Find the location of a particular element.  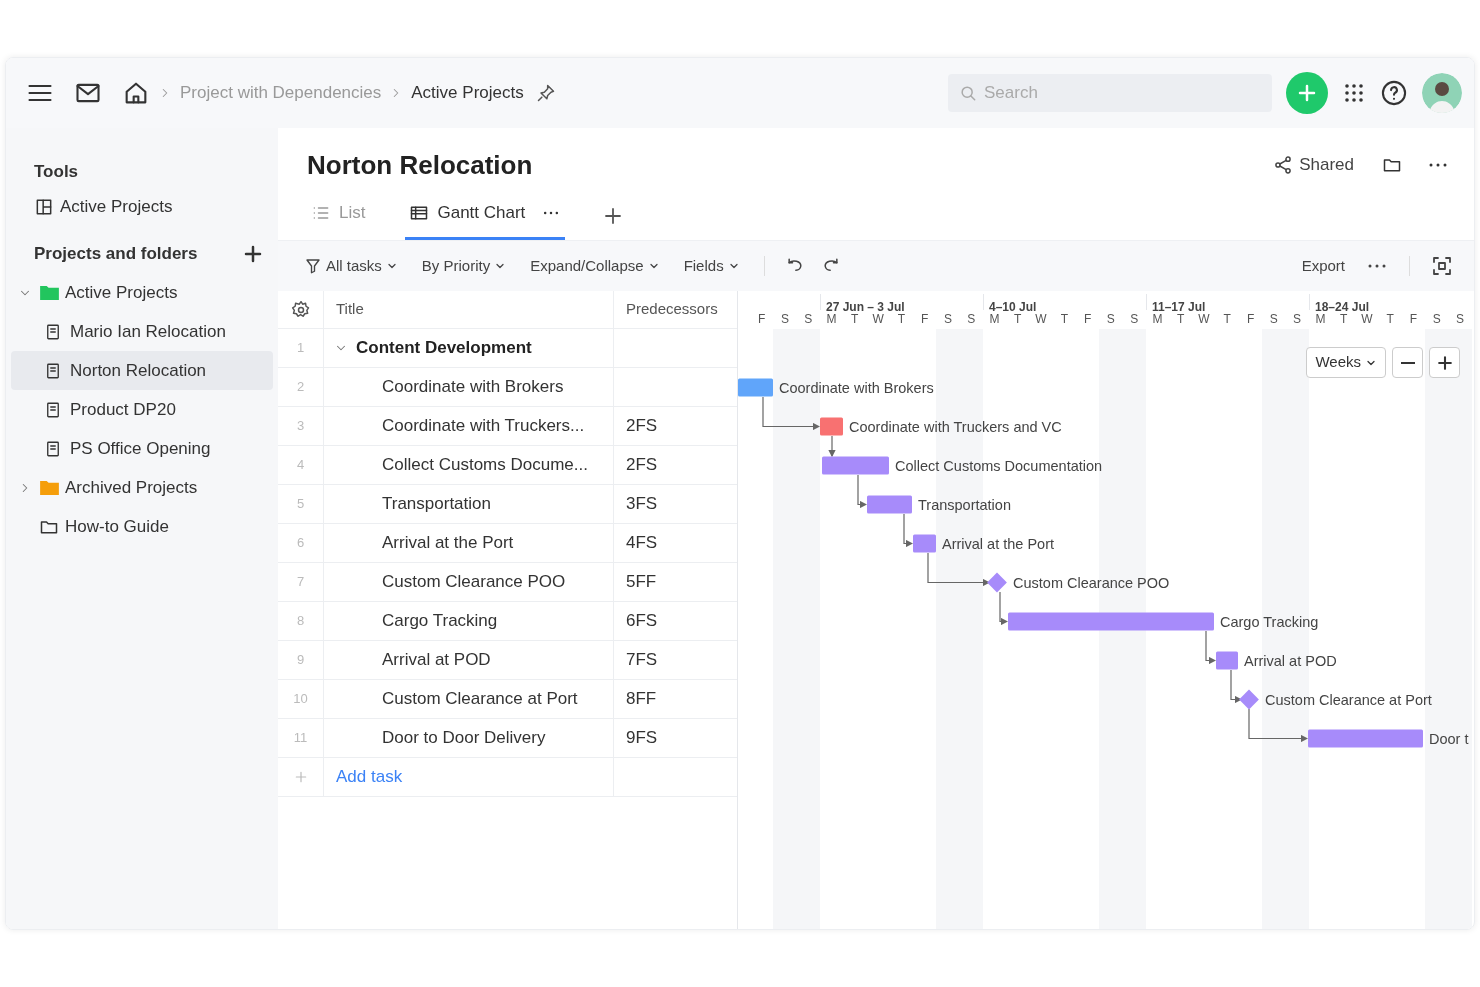

bar-label: Coordinate with Truckers and VC is located at coordinates (955, 426).